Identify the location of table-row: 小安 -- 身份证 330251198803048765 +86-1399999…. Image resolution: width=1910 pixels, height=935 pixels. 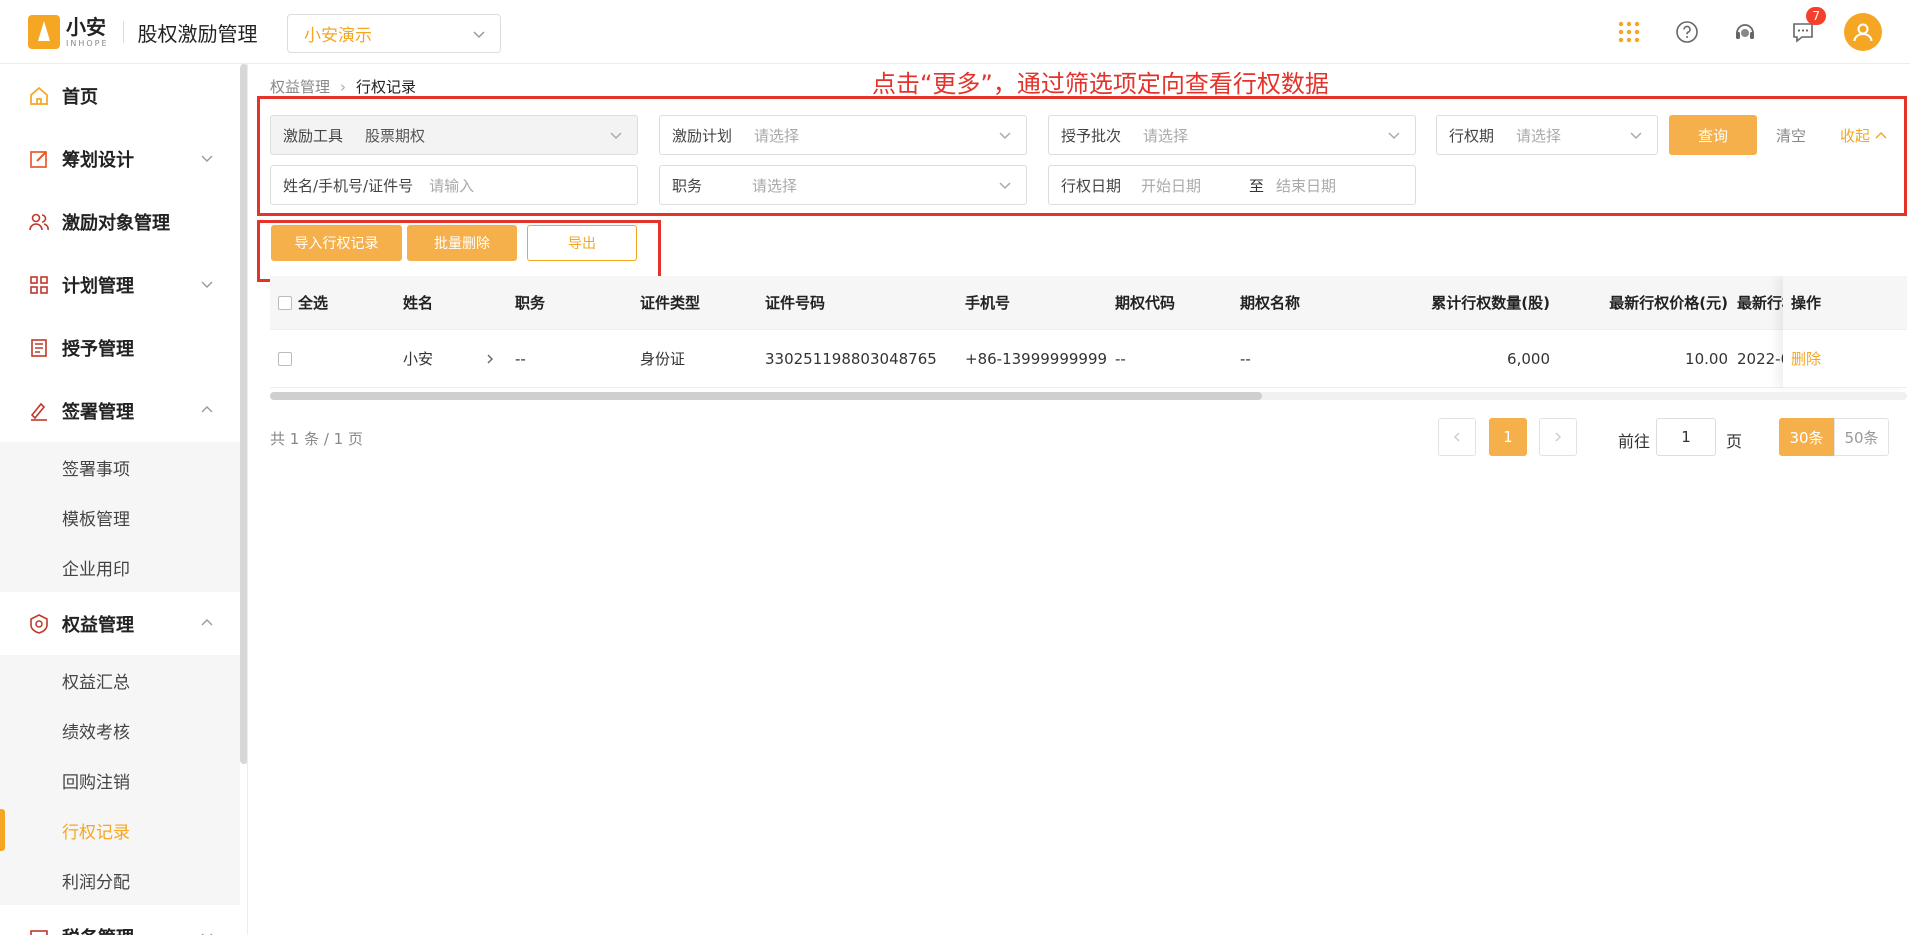
(1088, 359).